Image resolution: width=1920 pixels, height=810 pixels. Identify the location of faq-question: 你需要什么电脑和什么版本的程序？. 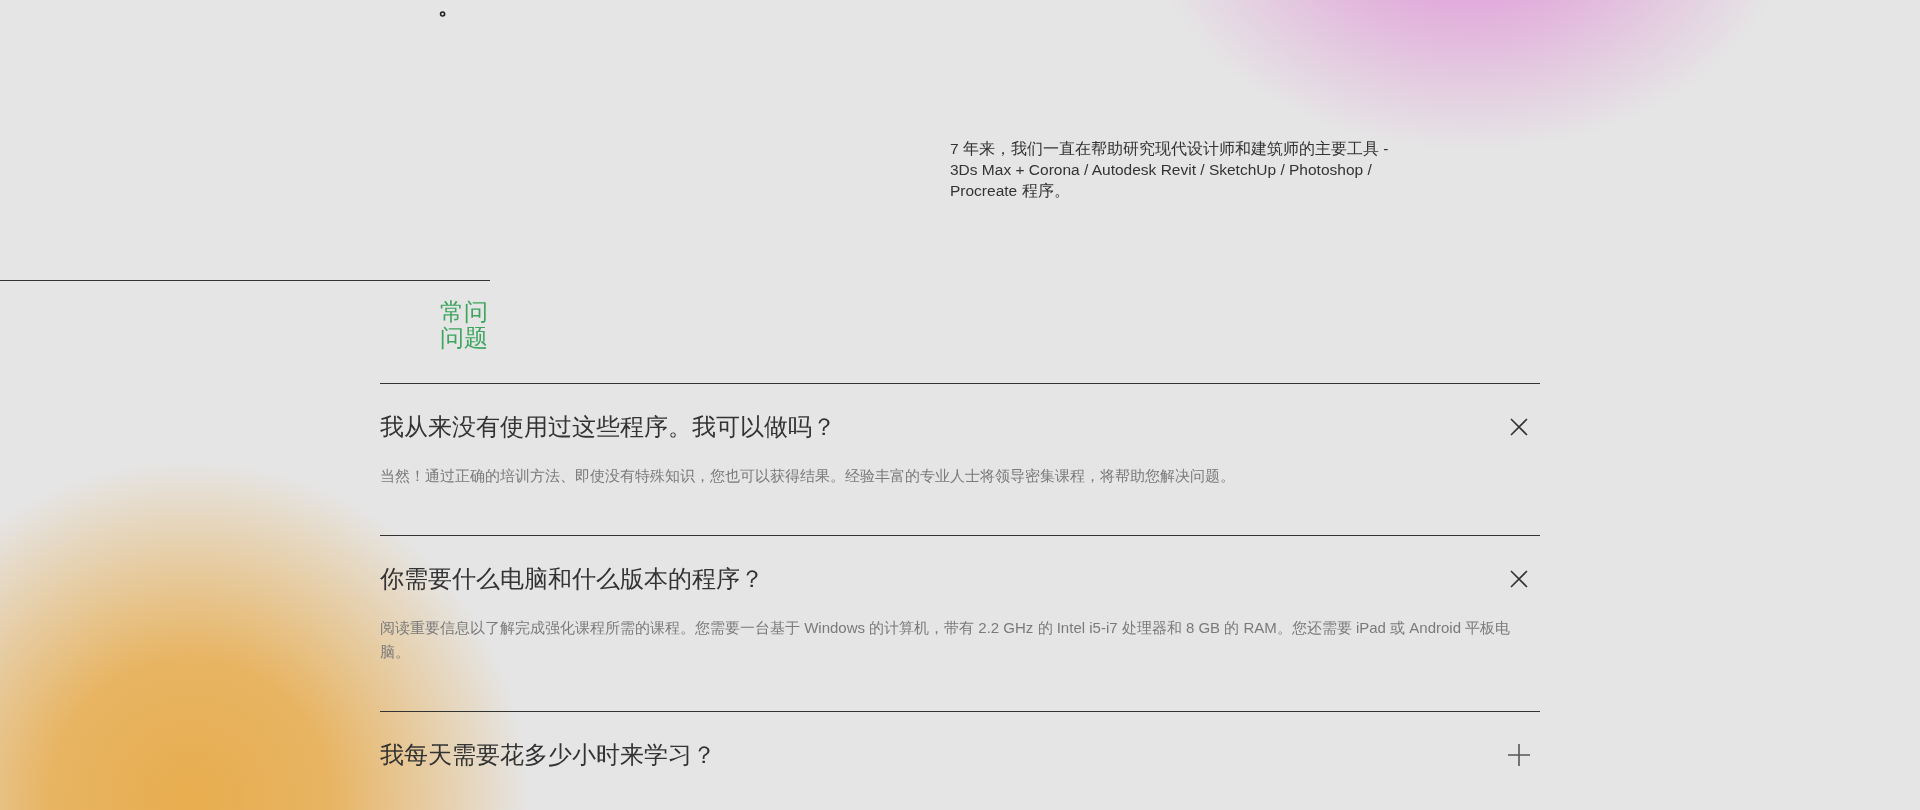
(572, 579).